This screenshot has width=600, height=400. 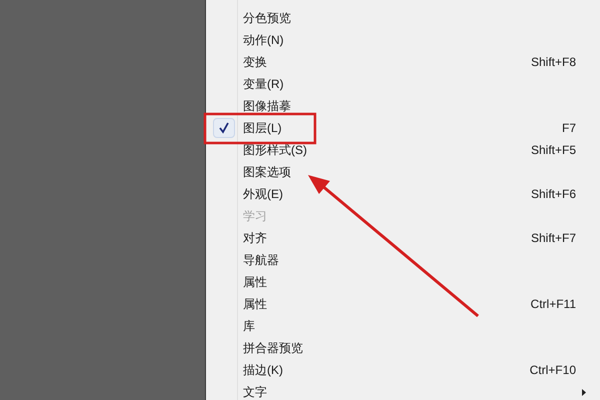 I want to click on menu-item: 图形样式(S) Shift+F5, so click(x=403, y=150).